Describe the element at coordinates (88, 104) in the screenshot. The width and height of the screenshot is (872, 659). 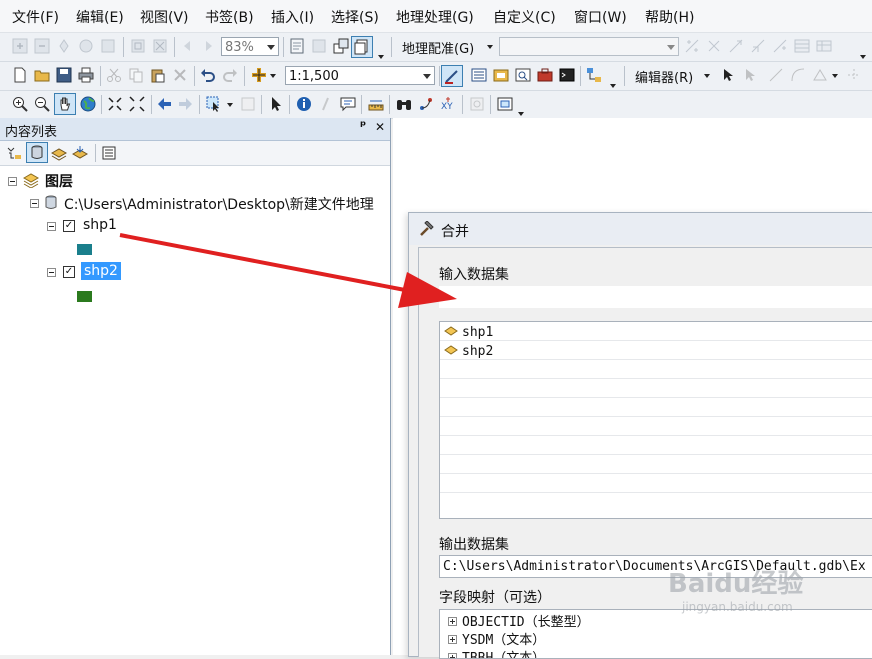
I see `full-extent-globe-icon` at that location.